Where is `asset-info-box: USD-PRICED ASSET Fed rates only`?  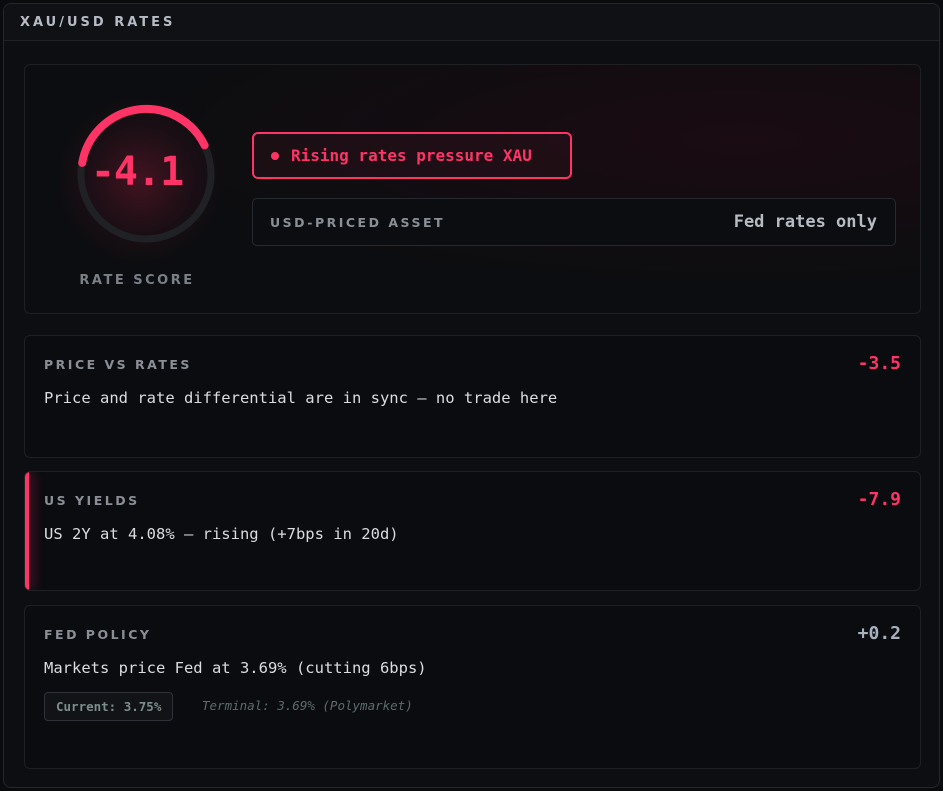 asset-info-box: USD-PRICED ASSET Fed rates only is located at coordinates (574, 222).